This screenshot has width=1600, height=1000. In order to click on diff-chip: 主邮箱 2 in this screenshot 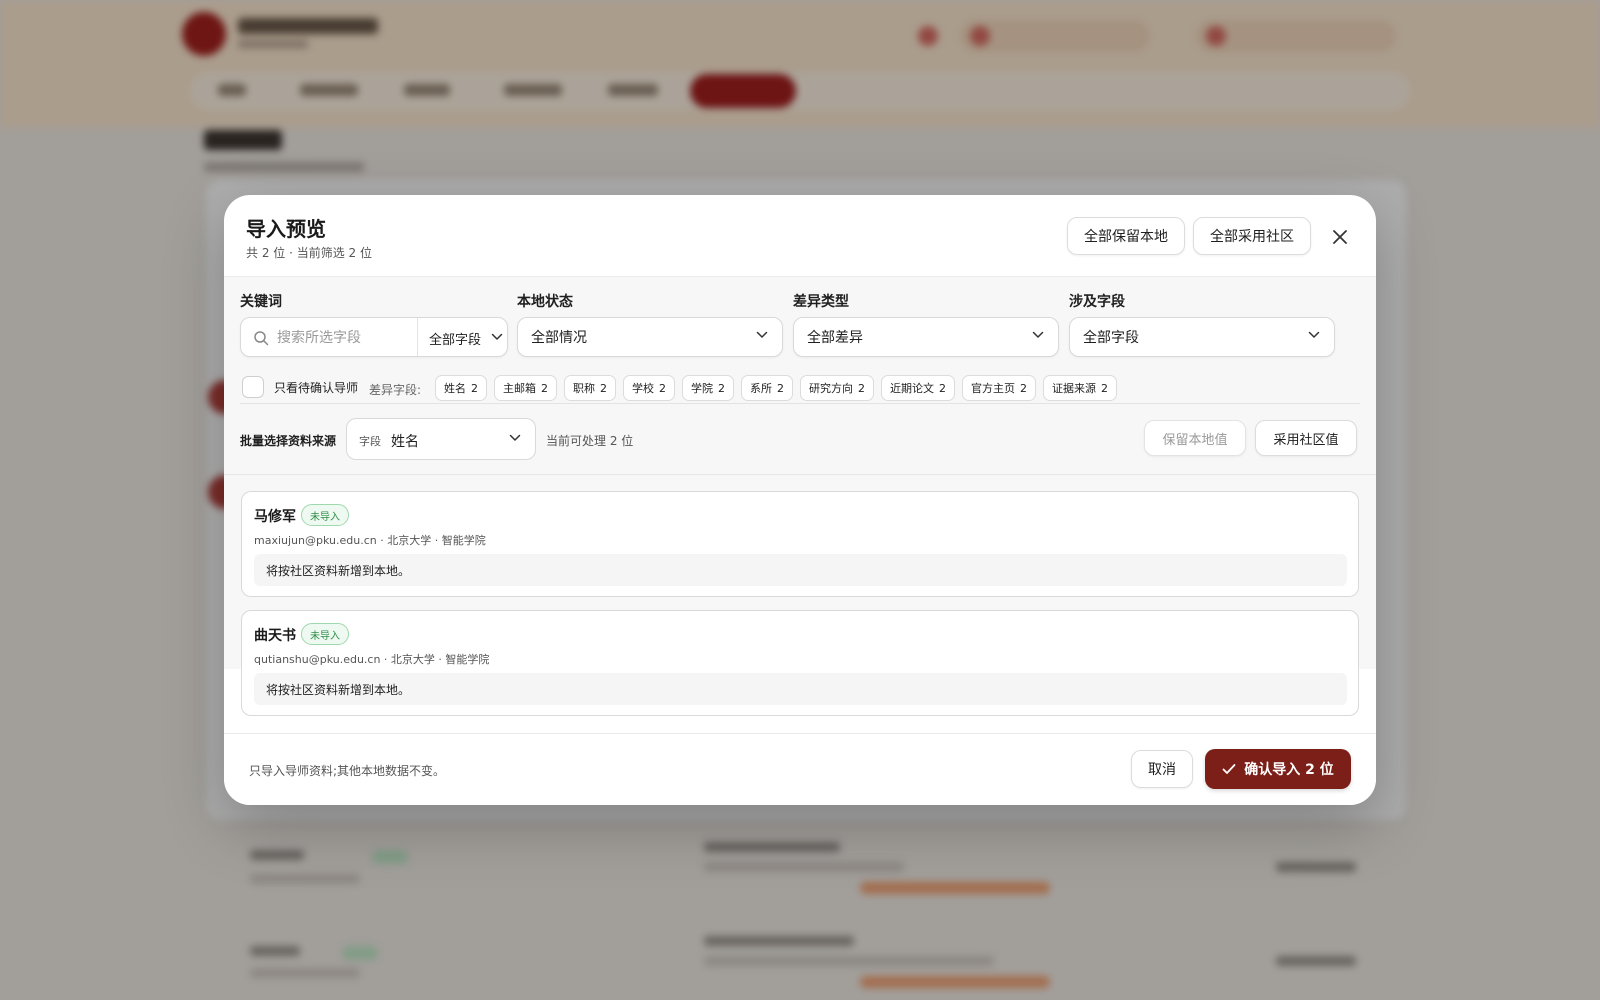, I will do `click(525, 388)`.